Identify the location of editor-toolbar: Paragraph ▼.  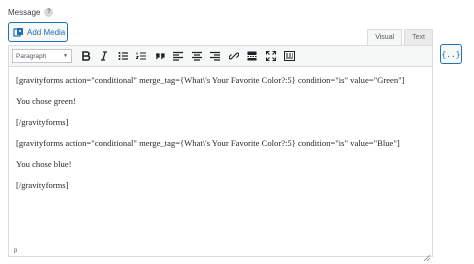
(220, 56).